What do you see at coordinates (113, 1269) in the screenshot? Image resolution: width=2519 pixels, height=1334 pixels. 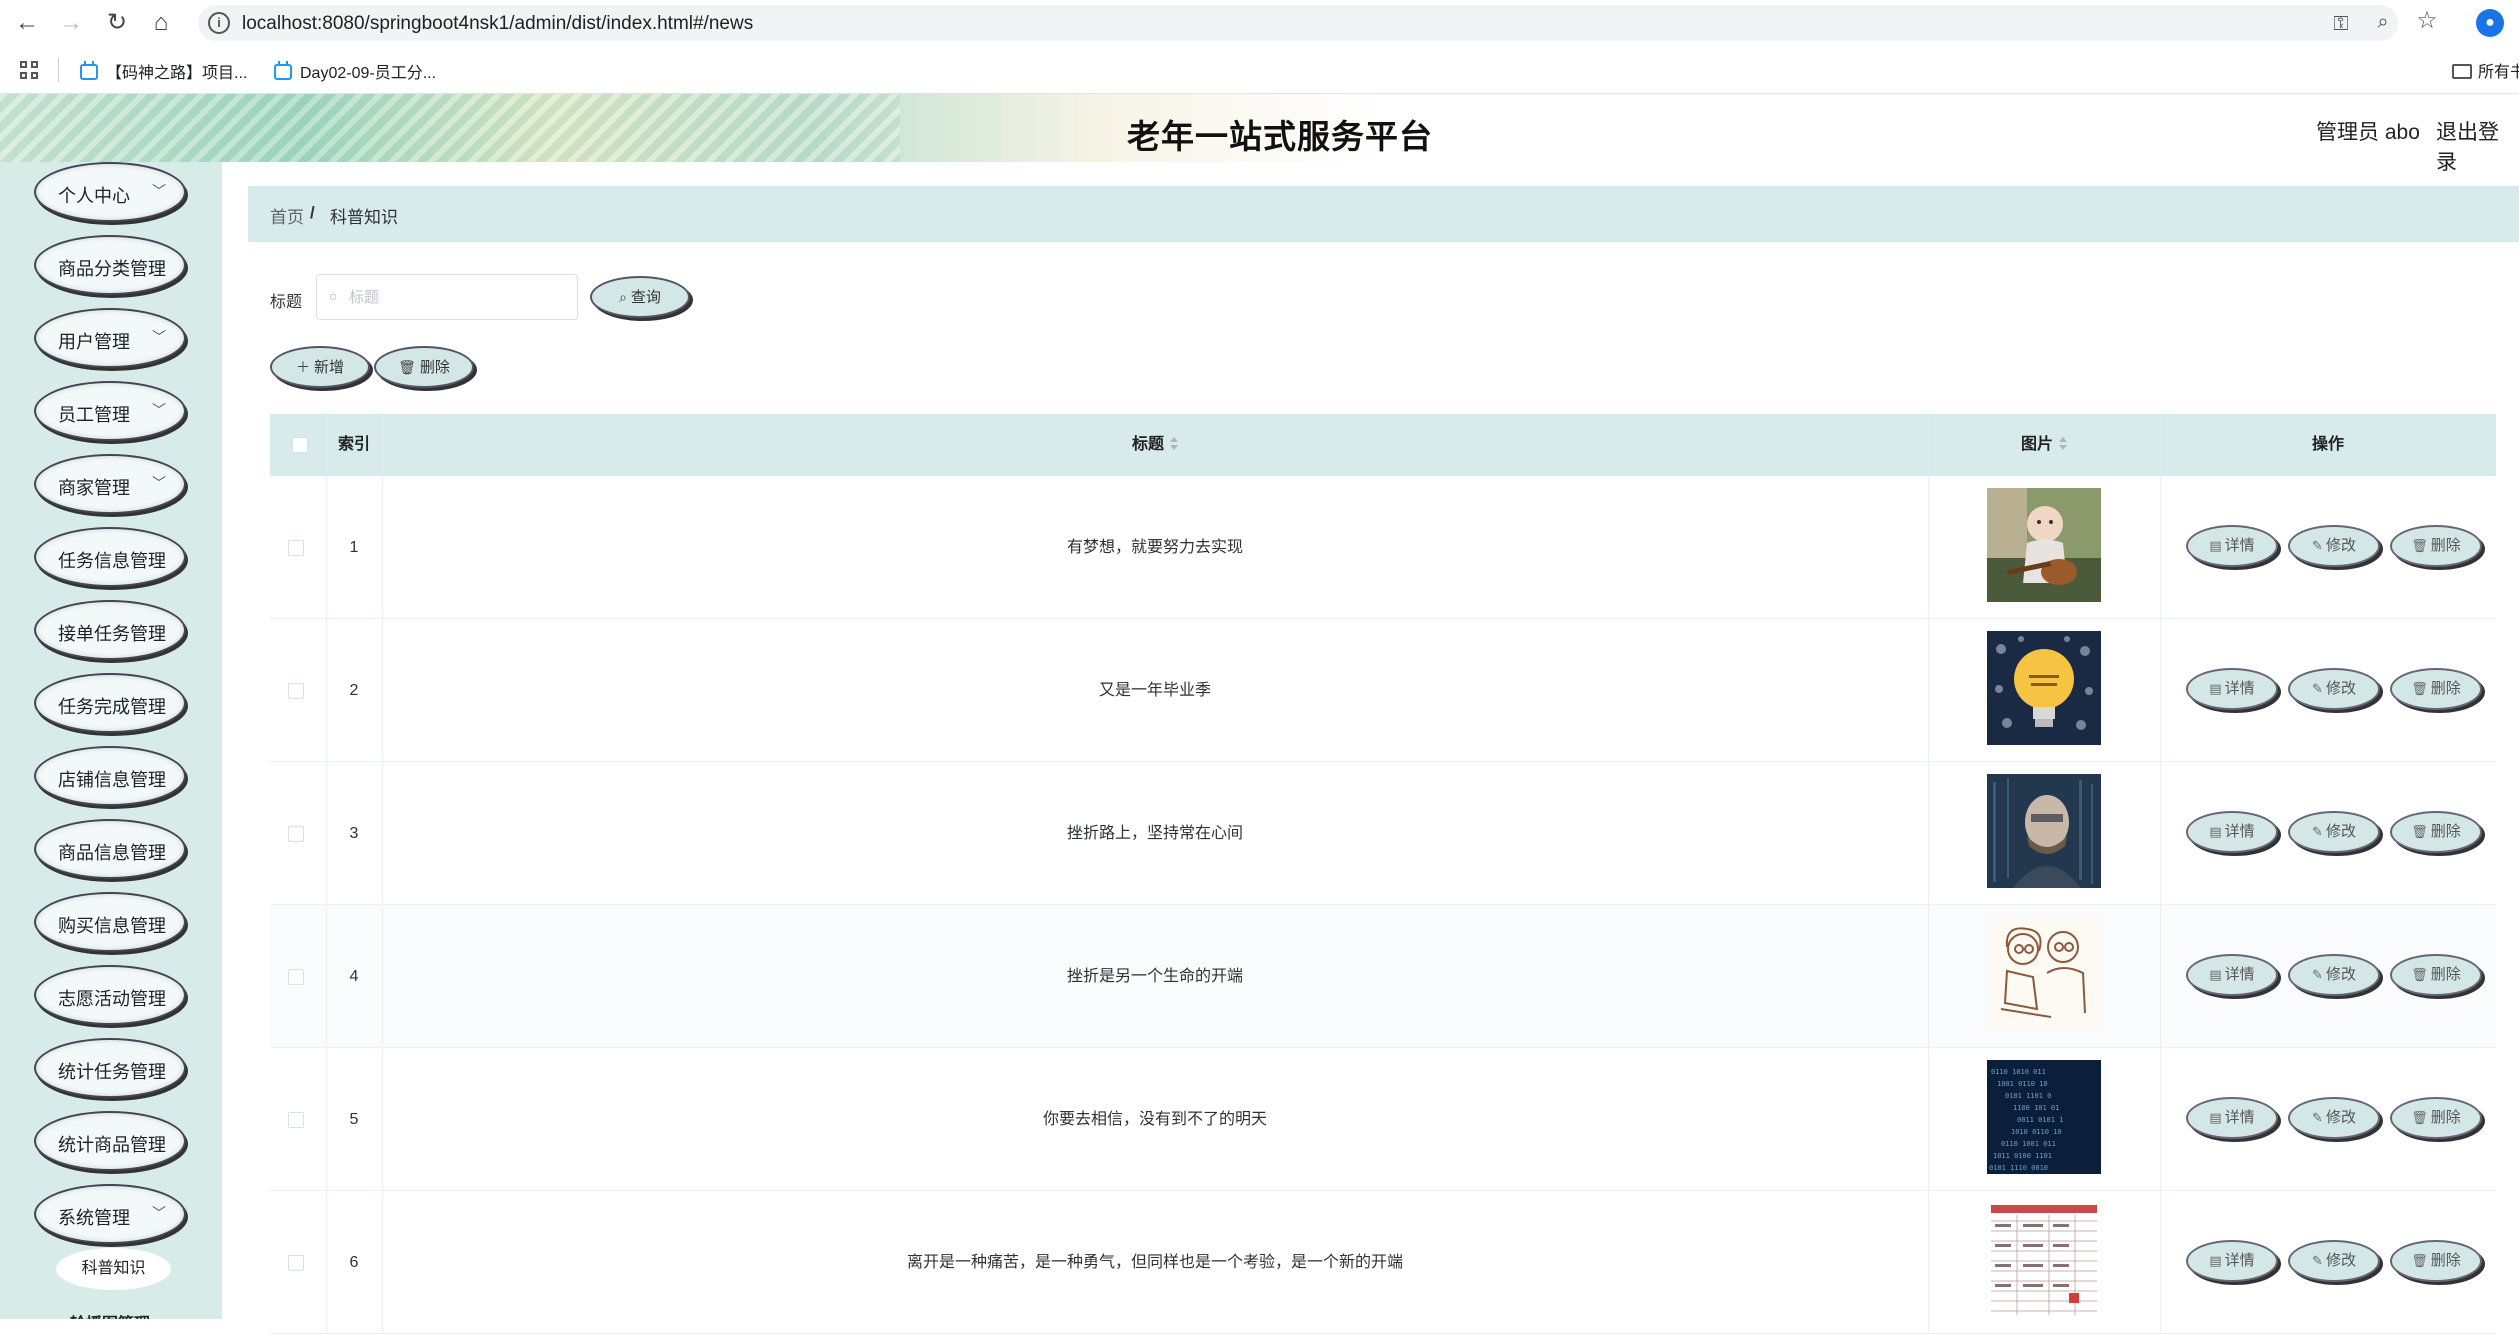 I see `sidebar-subitem-science: 科普知识` at bounding box center [113, 1269].